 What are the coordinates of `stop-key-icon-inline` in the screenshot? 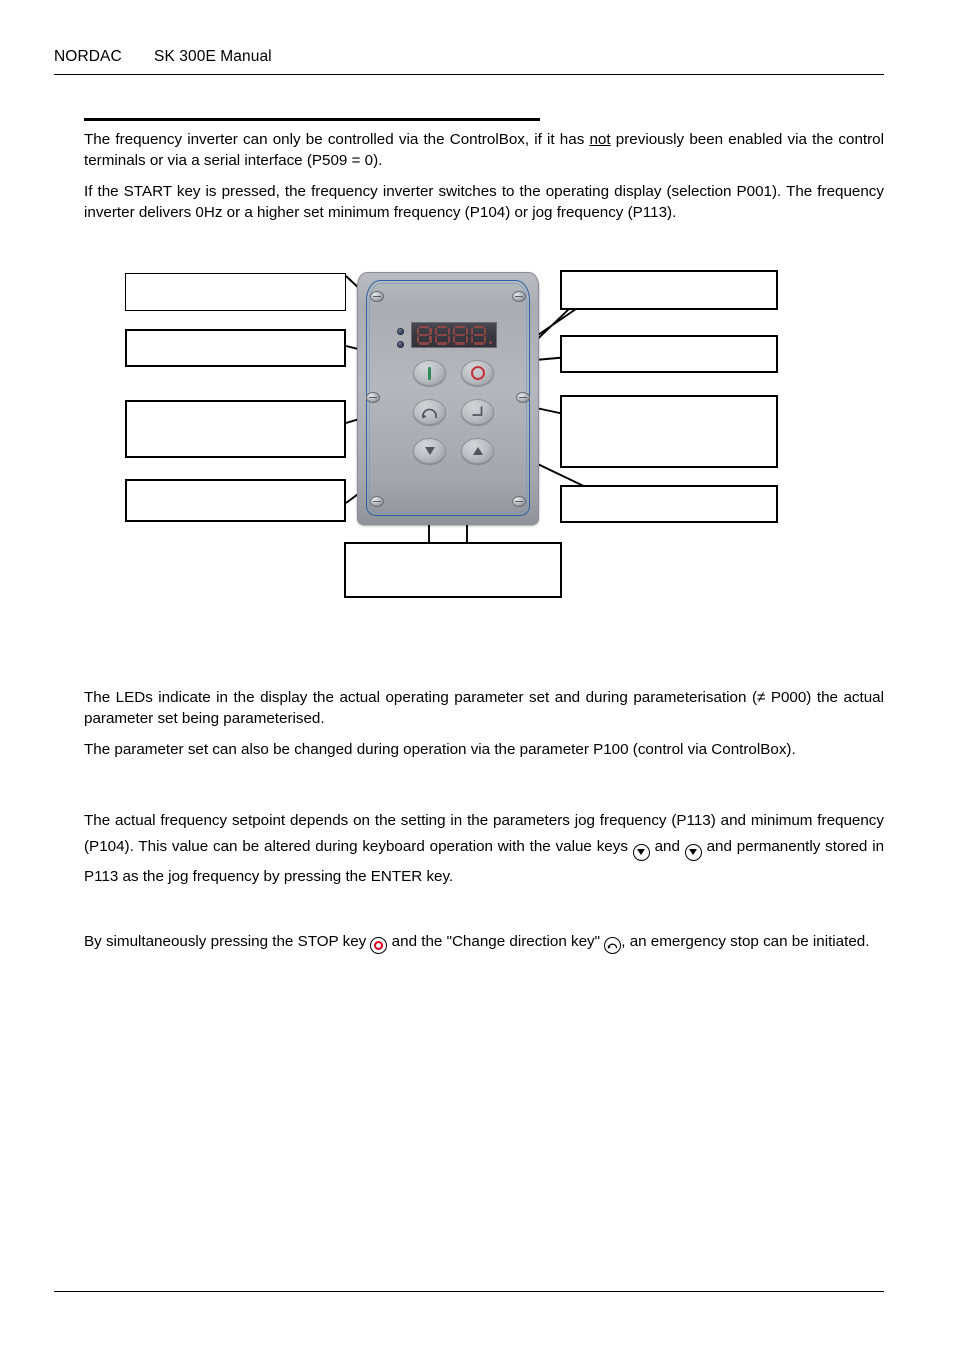 It's located at (379, 945).